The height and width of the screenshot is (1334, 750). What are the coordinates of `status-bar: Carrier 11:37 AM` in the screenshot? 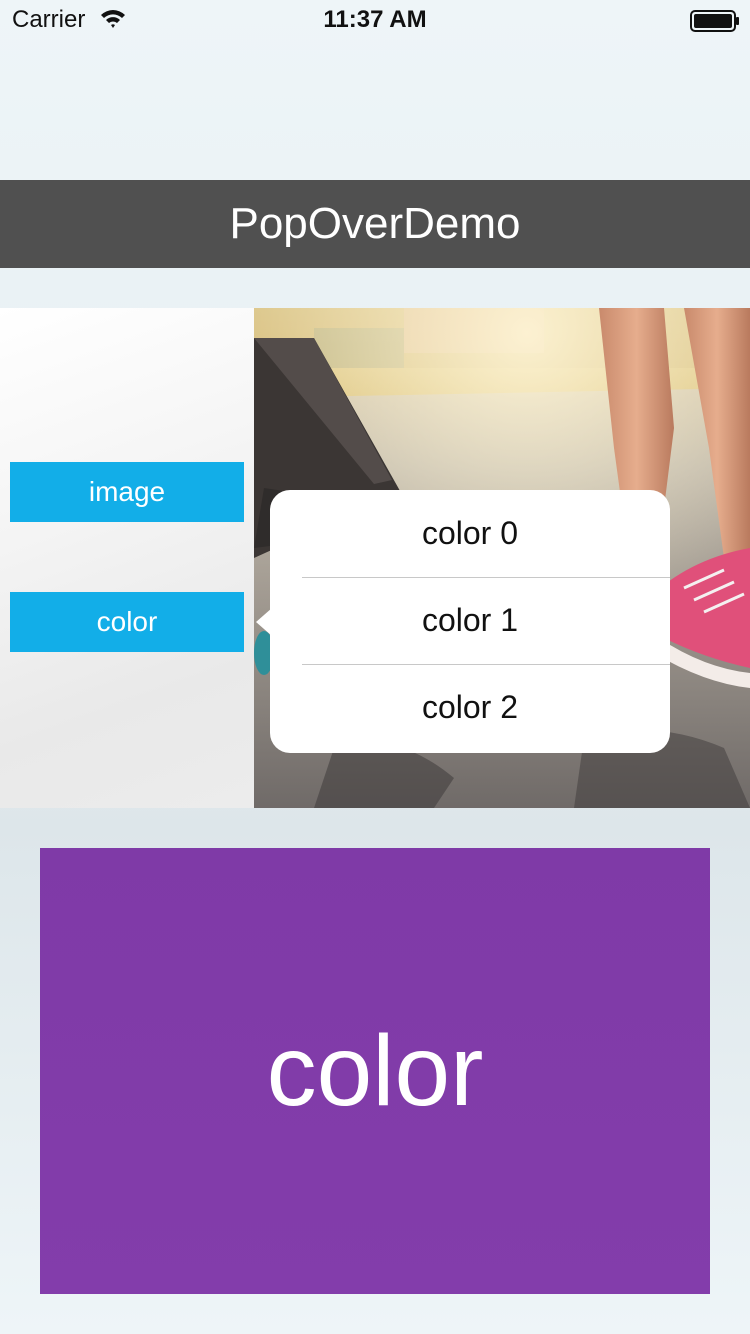 It's located at (375, 20).